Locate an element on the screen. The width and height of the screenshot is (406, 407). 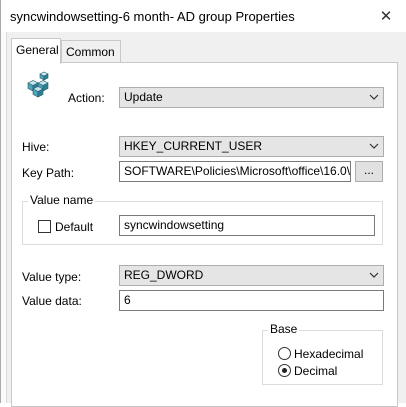
value-name-group-title: Value name is located at coordinates (62, 200).